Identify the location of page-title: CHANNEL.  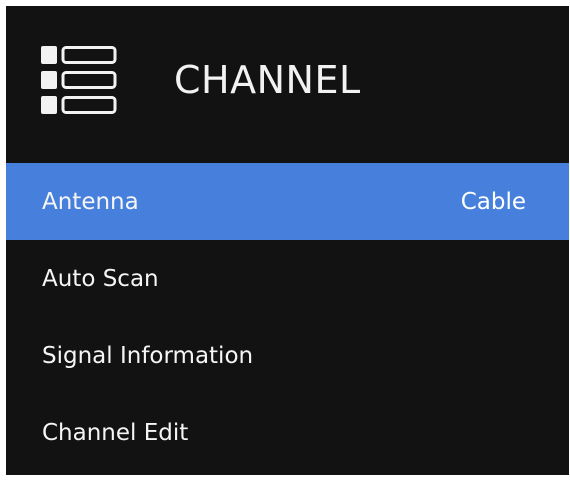
(267, 80).